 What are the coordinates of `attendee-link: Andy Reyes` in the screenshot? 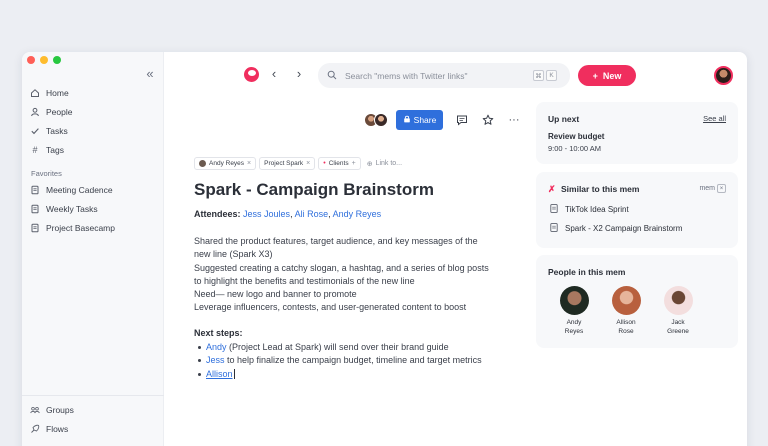 It's located at (357, 214).